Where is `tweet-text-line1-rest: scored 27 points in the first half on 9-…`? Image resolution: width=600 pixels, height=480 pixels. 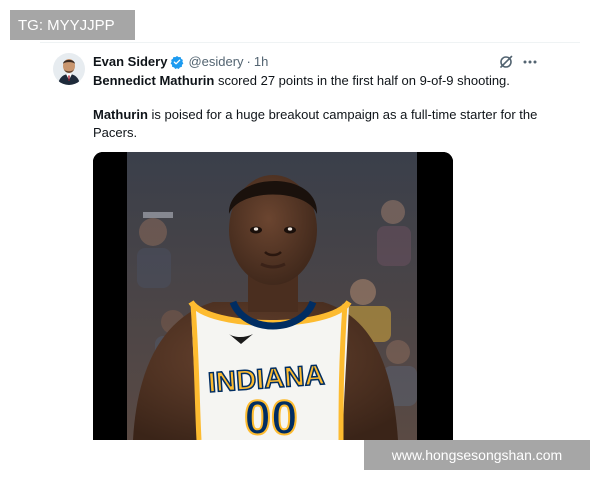 tweet-text-line1-rest: scored 27 points in the first half on 9-… is located at coordinates (362, 80).